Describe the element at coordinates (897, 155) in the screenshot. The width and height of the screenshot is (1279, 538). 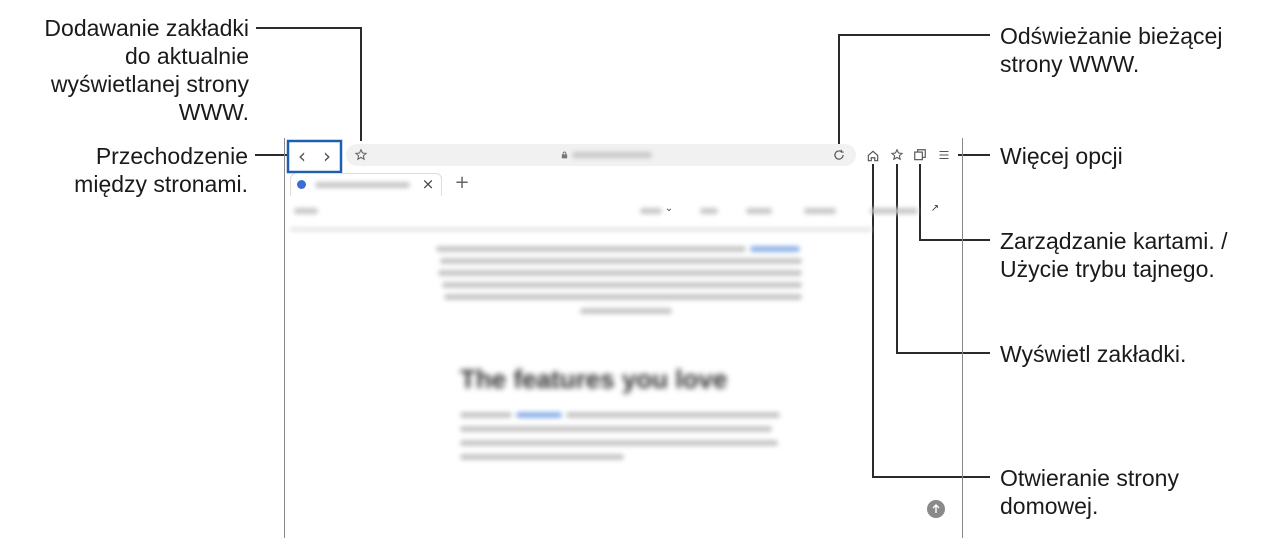
I see `bookmarks-icon` at that location.